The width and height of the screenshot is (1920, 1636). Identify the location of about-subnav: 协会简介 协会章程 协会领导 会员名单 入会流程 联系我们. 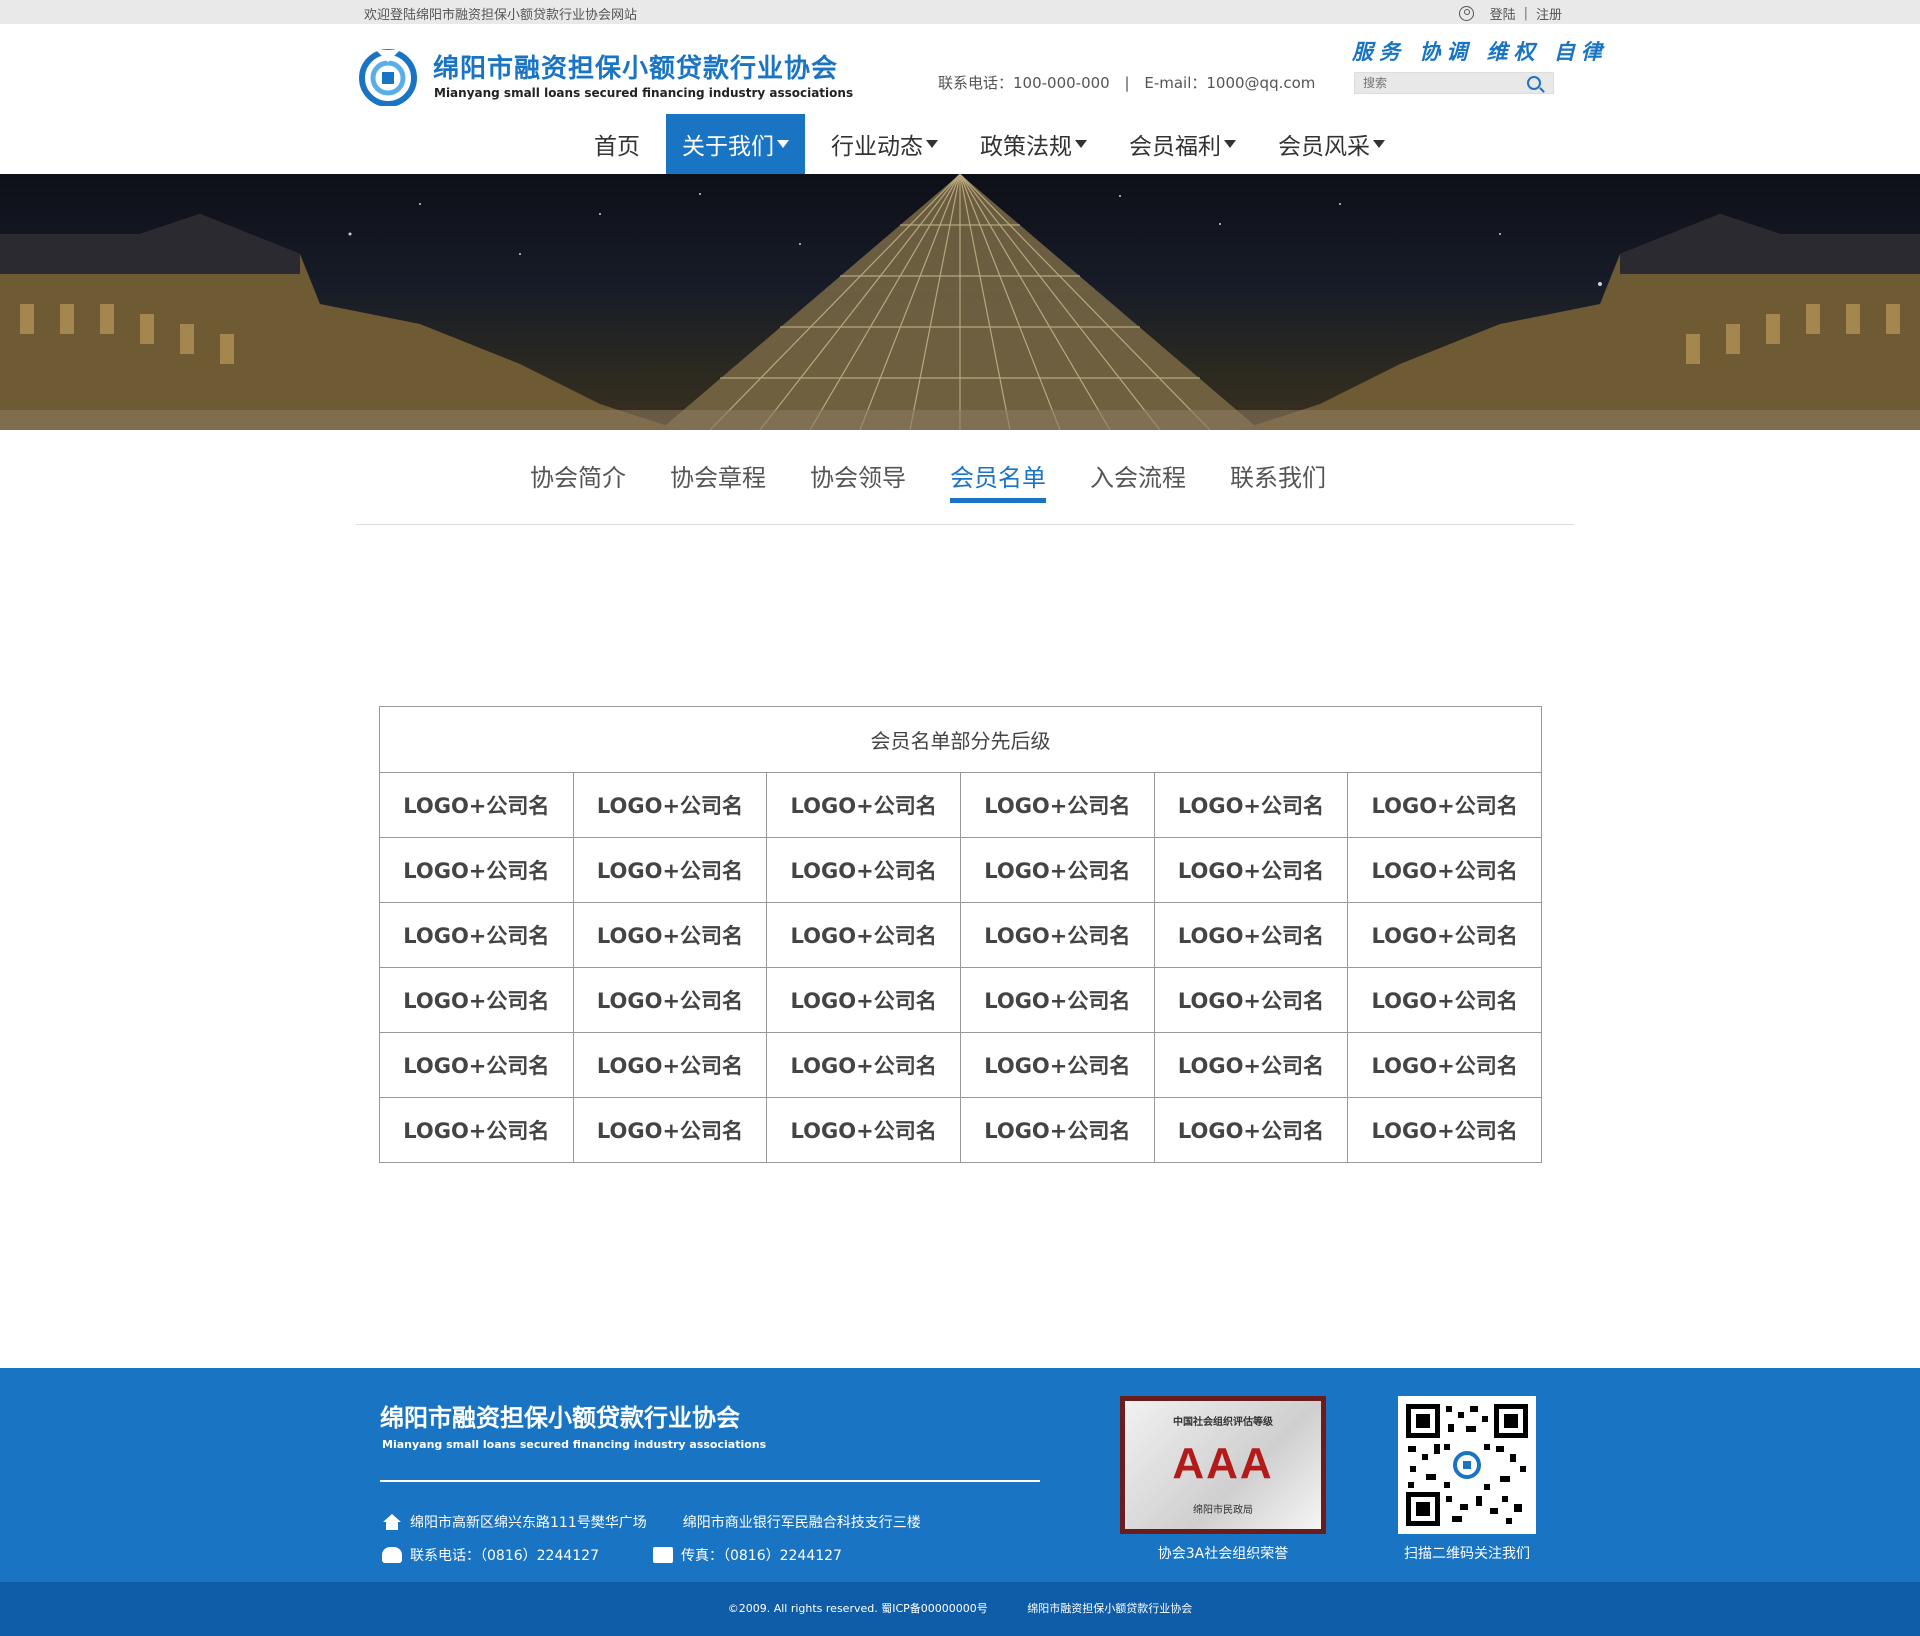
(950, 480).